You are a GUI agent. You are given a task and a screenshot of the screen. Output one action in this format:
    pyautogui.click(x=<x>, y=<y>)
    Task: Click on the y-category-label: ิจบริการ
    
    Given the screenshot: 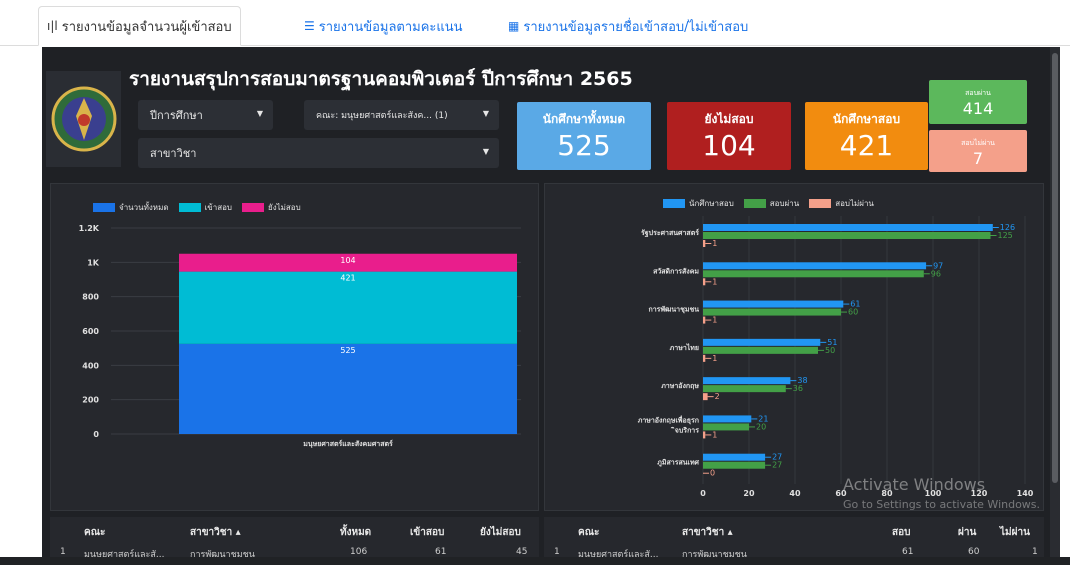 What is the action you would take?
    pyautogui.click(x=684, y=430)
    